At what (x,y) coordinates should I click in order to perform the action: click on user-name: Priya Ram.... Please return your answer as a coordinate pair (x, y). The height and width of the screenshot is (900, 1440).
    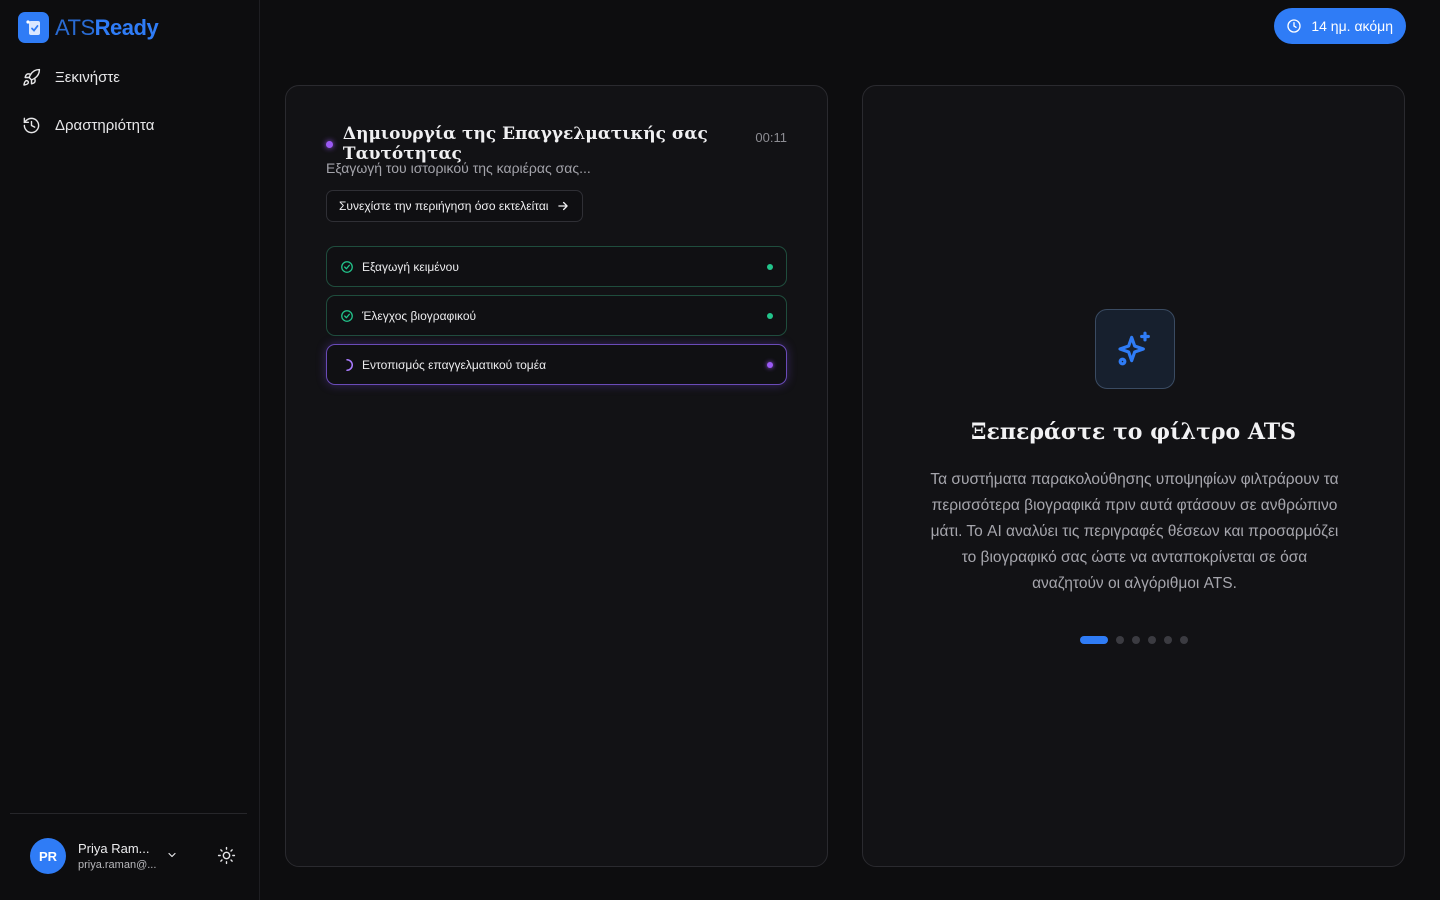
    Looking at the image, I should click on (114, 848).